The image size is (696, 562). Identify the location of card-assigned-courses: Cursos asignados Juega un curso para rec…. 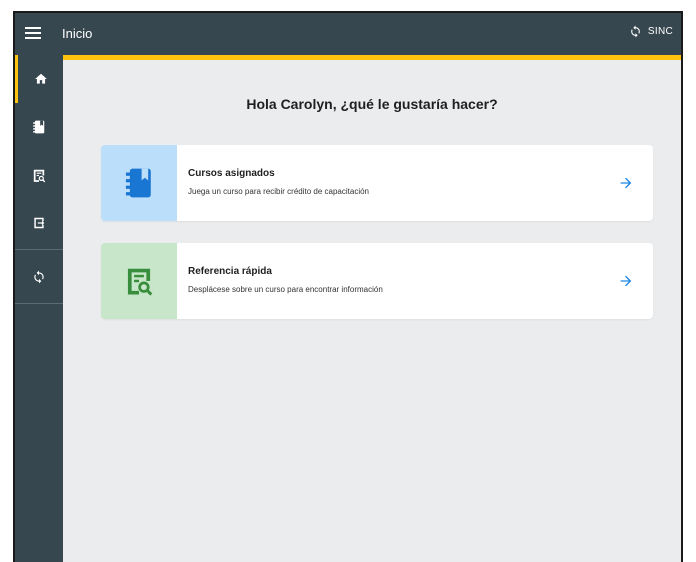
(377, 183).